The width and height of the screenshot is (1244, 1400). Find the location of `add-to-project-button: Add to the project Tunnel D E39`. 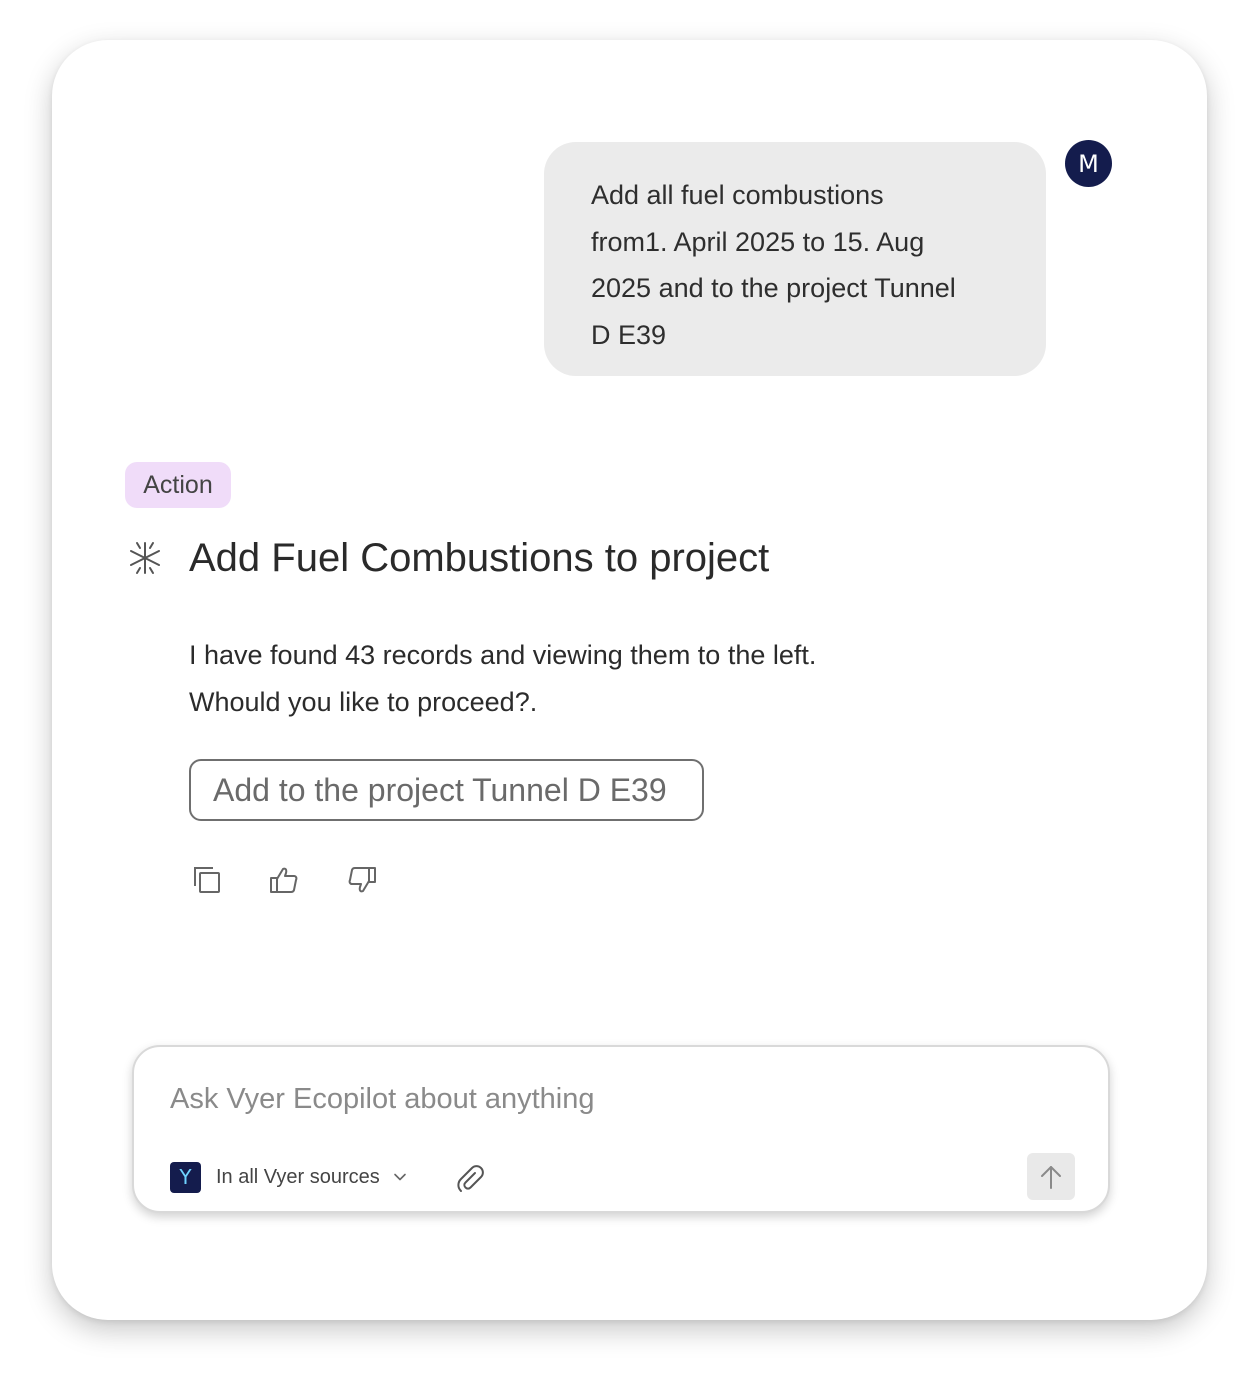

add-to-project-button: Add to the project Tunnel D E39 is located at coordinates (446, 790).